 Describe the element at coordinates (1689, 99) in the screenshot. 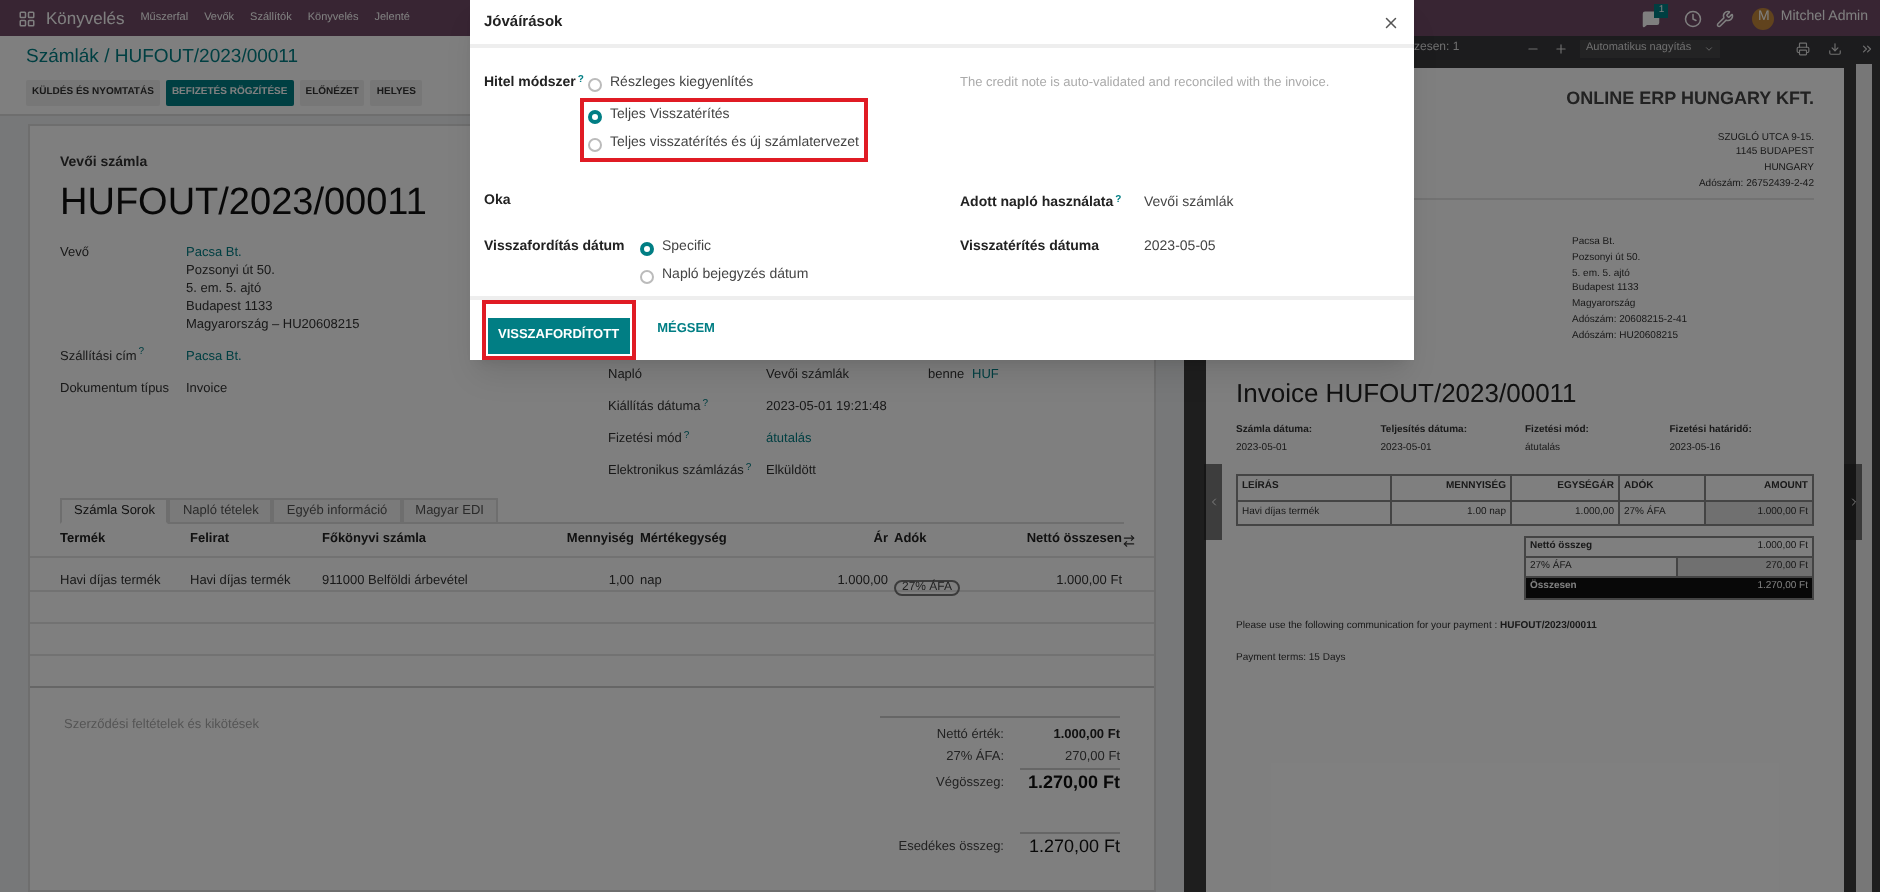

I see `company-name: ONLINE ERP HUNGARY KFT.` at that location.